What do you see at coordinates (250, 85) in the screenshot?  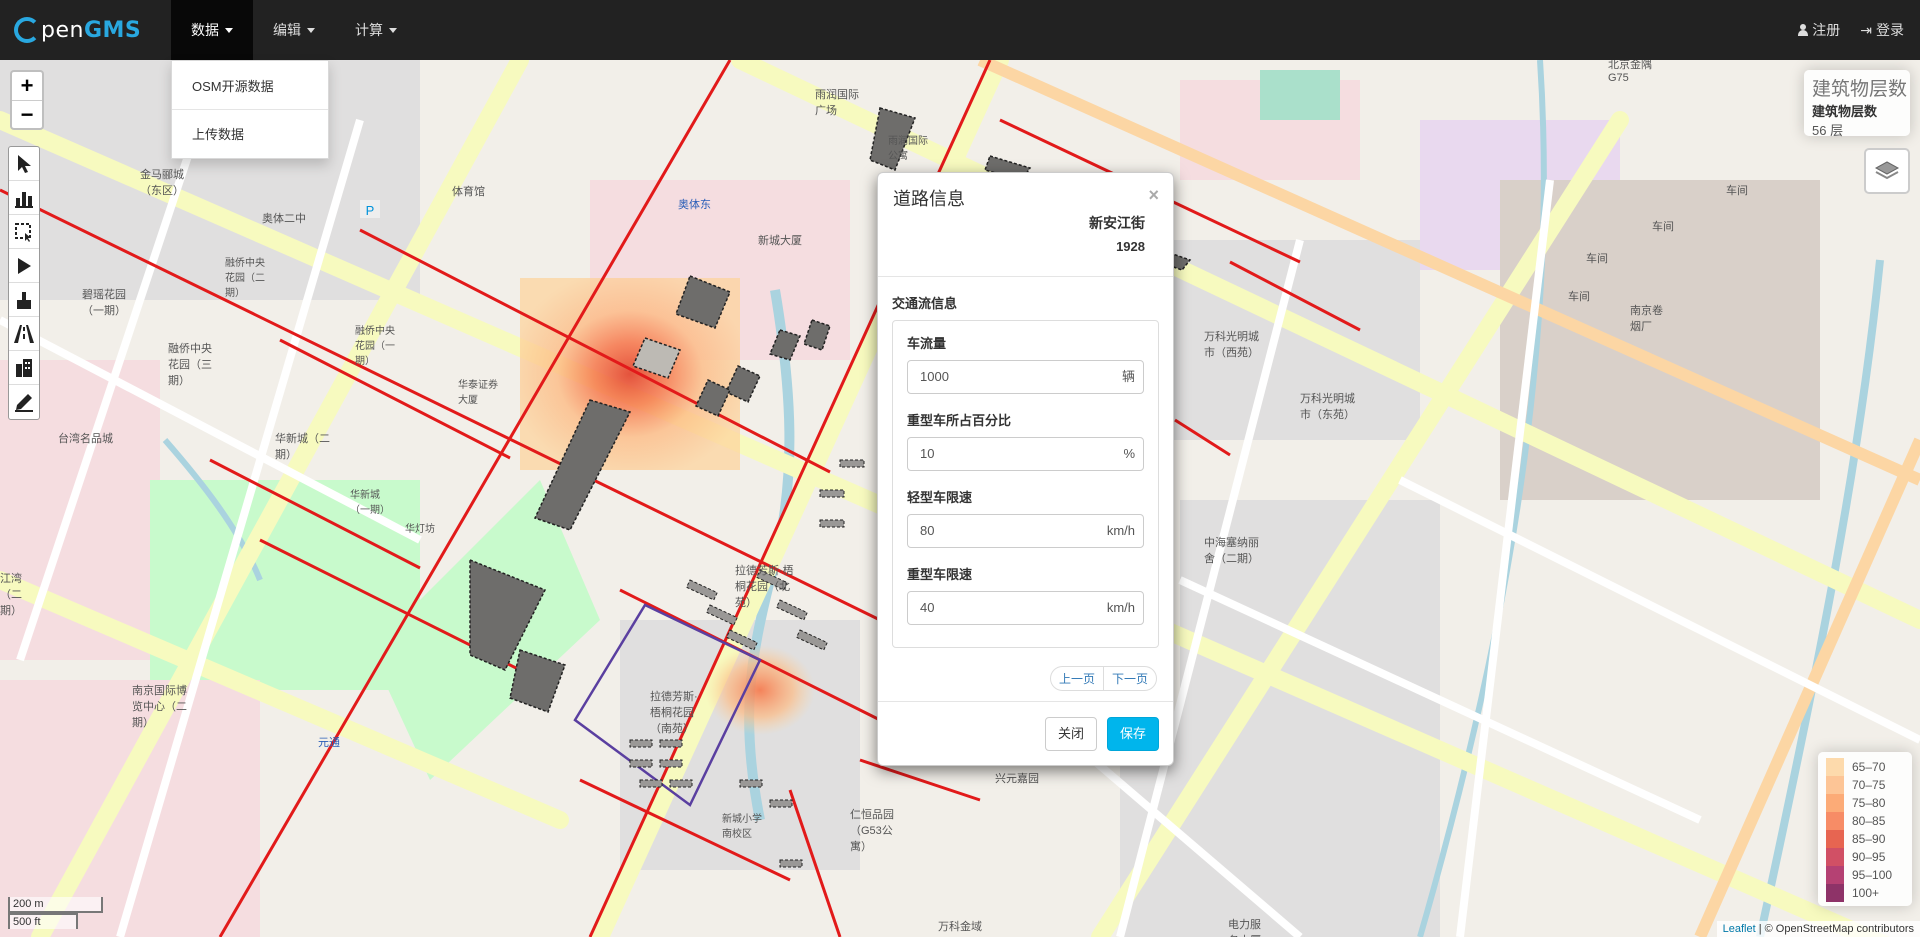 I see `dropdown-item-osm: OSM开源数据` at bounding box center [250, 85].